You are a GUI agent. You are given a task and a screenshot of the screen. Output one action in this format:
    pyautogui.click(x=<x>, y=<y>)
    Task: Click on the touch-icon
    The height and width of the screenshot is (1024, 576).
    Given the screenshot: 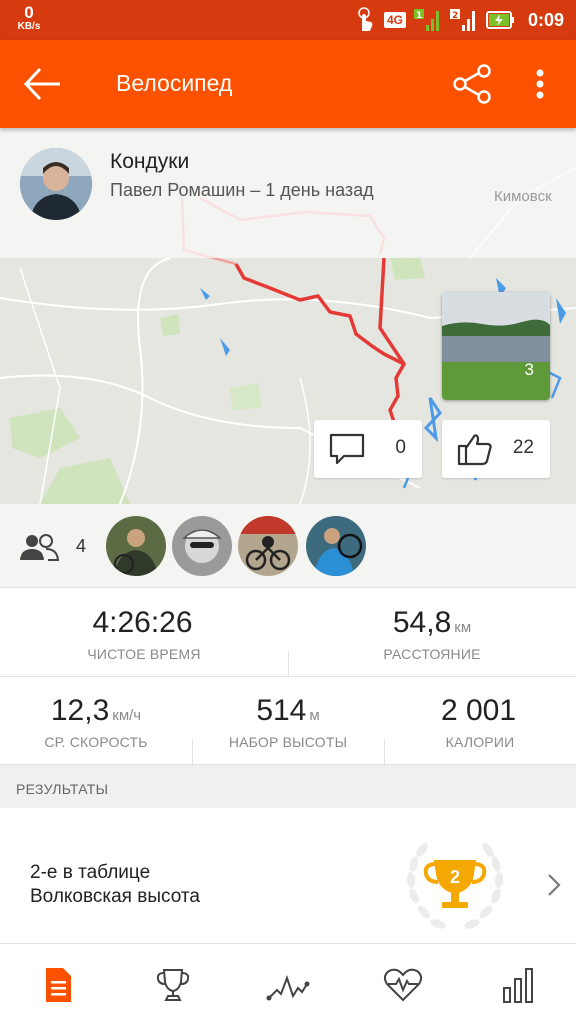 What is the action you would take?
    pyautogui.click(x=365, y=19)
    